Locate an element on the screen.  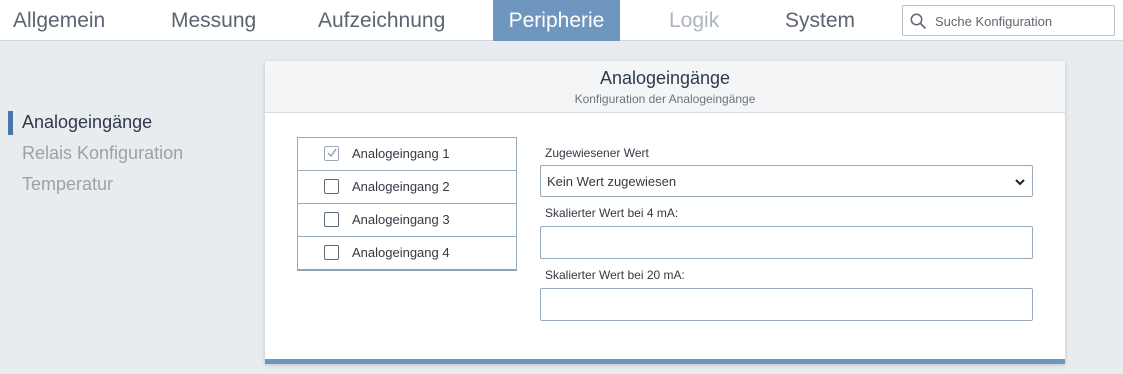
analog-input-row-1: Analogeingang 1 is located at coordinates (407, 154).